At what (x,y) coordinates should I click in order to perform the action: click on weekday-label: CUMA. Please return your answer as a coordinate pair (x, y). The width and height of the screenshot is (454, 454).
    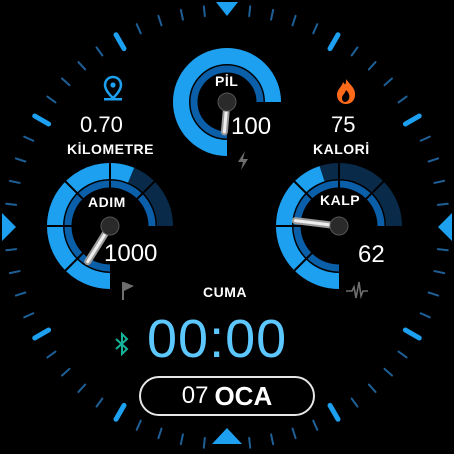
    Looking at the image, I should click on (225, 292).